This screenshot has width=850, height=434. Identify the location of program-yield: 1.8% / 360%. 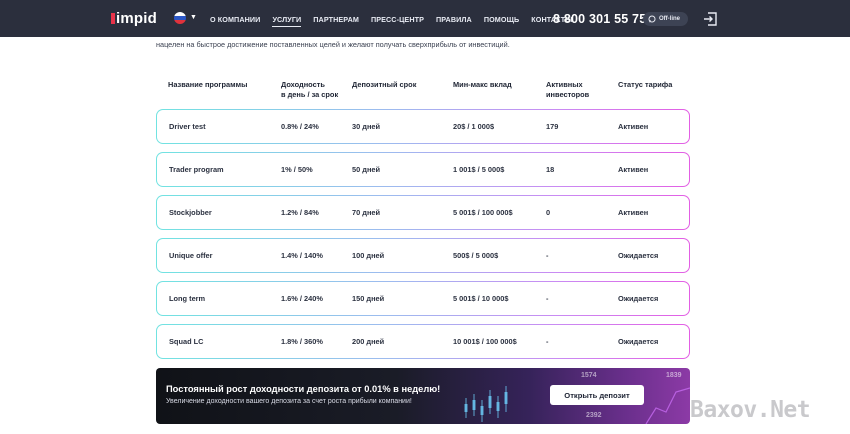
(302, 341).